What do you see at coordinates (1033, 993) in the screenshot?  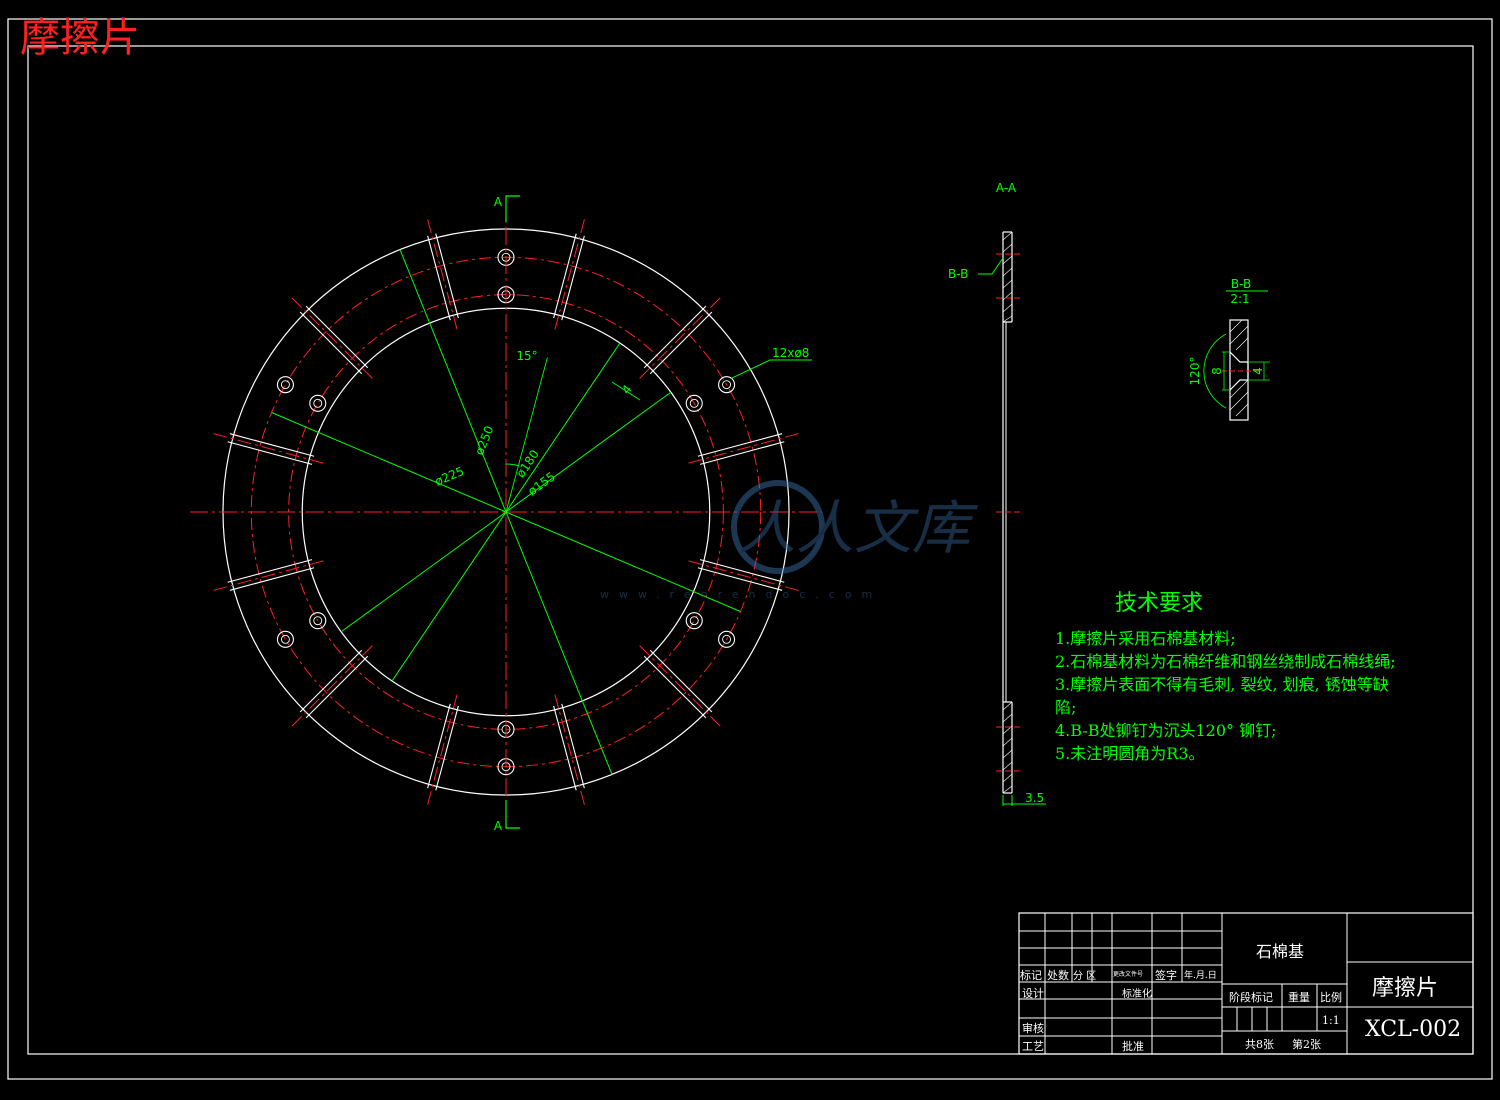 I see `tb-design: 设计` at bounding box center [1033, 993].